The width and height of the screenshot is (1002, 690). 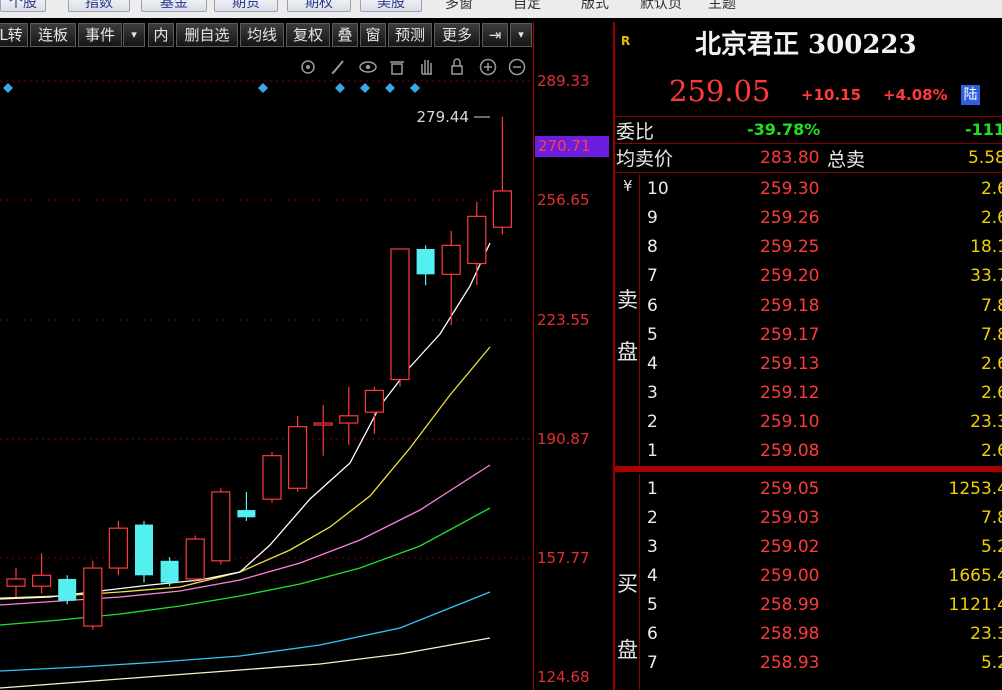 What do you see at coordinates (174, 6) in the screenshot?
I see `menu-button-fund: 基金` at bounding box center [174, 6].